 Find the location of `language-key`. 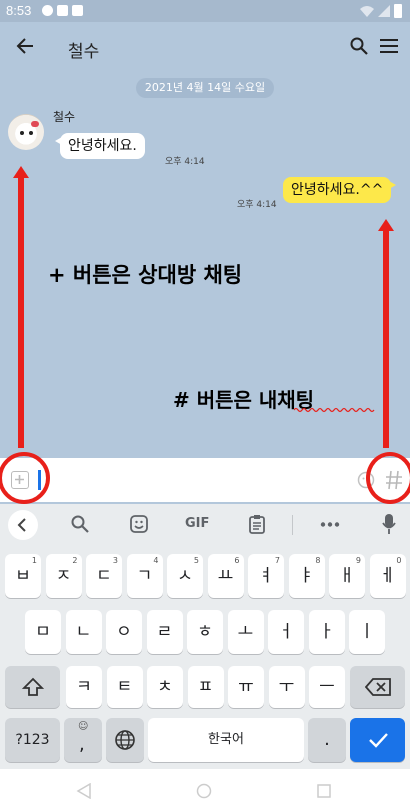

language-key is located at coordinates (125, 740).